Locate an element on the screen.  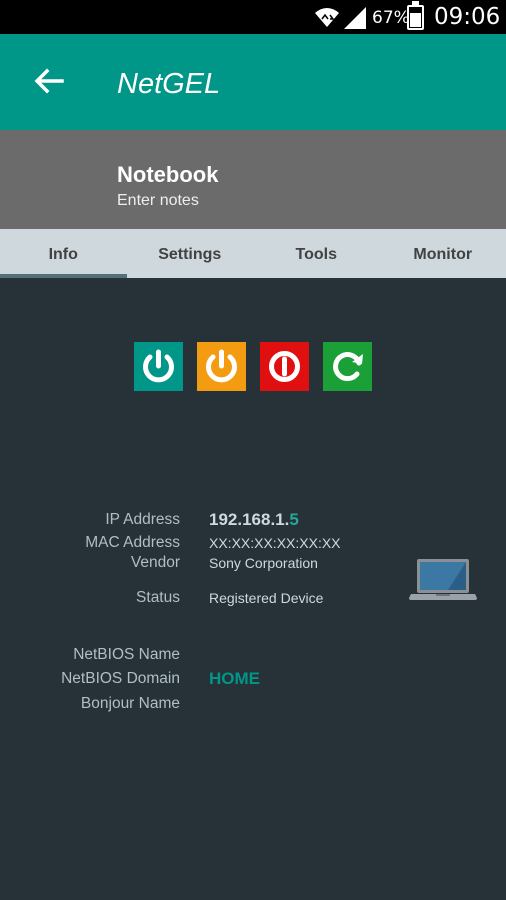
power-off-icon is located at coordinates (284, 366).